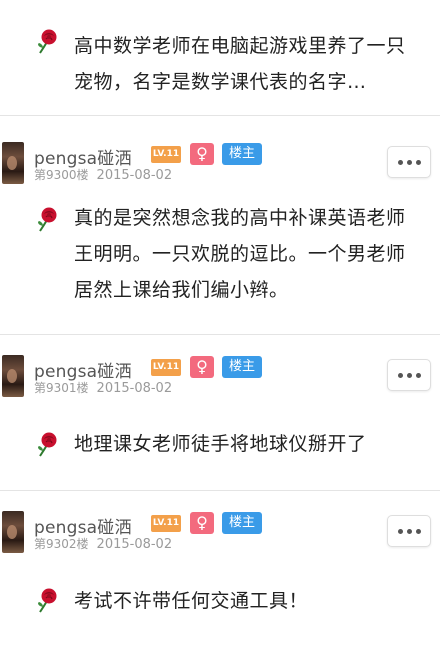  I want to click on post-meta: 第9301楼 2015-08-02, so click(103, 387).